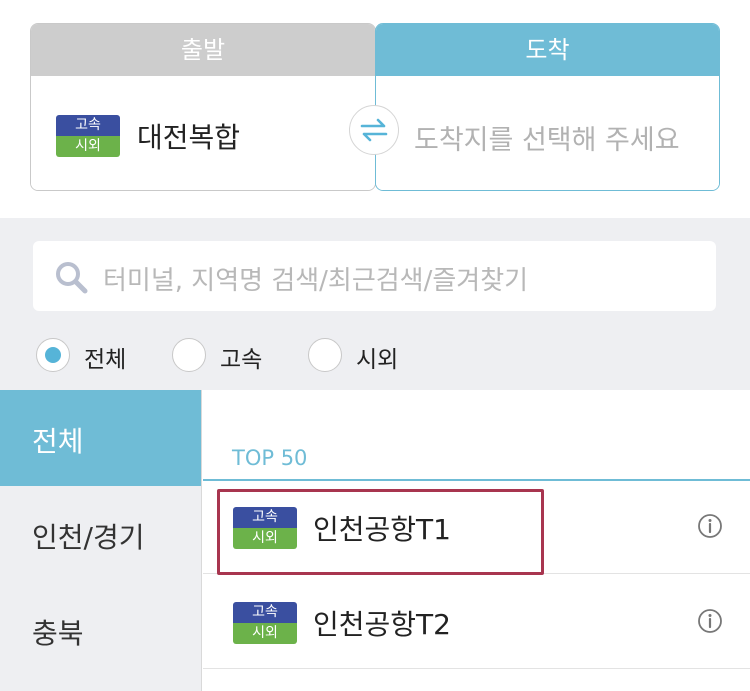  Describe the element at coordinates (547, 140) in the screenshot. I see `arrival-placeholder: 도착지를 선택해 주세요` at that location.